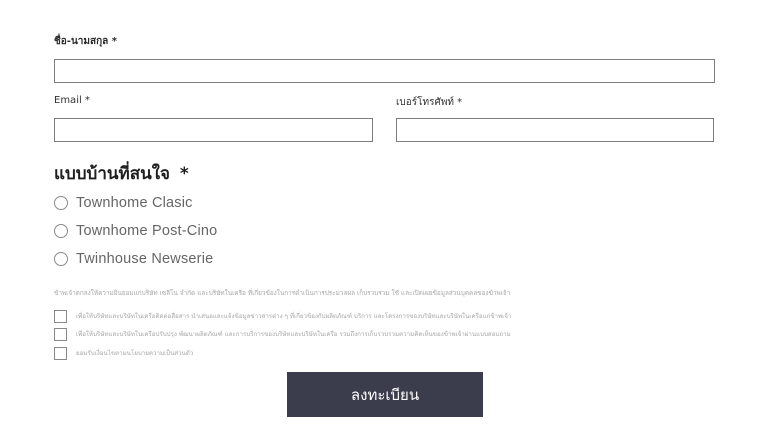 The height and width of the screenshot is (429, 768). I want to click on required-mark: *, so click(184, 174).